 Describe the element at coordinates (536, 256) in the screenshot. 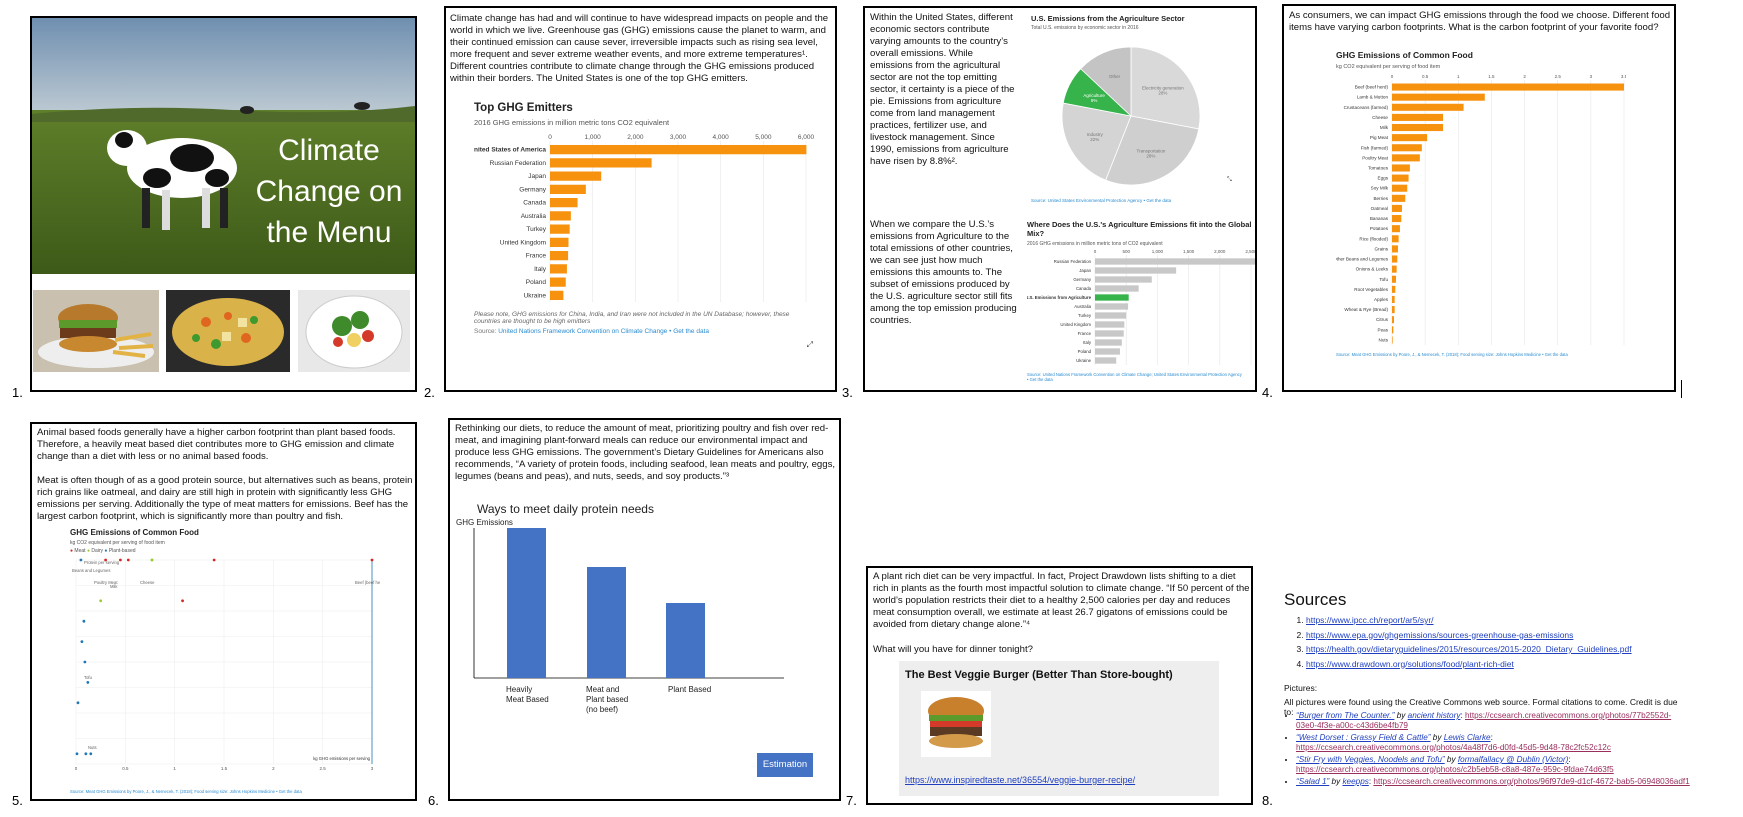

I see `category-label: France` at that location.